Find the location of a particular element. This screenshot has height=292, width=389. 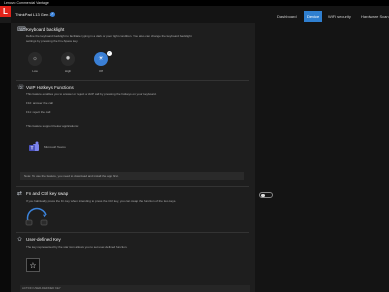

voip-f10: F10: answer the call is located at coordinates (39, 103).